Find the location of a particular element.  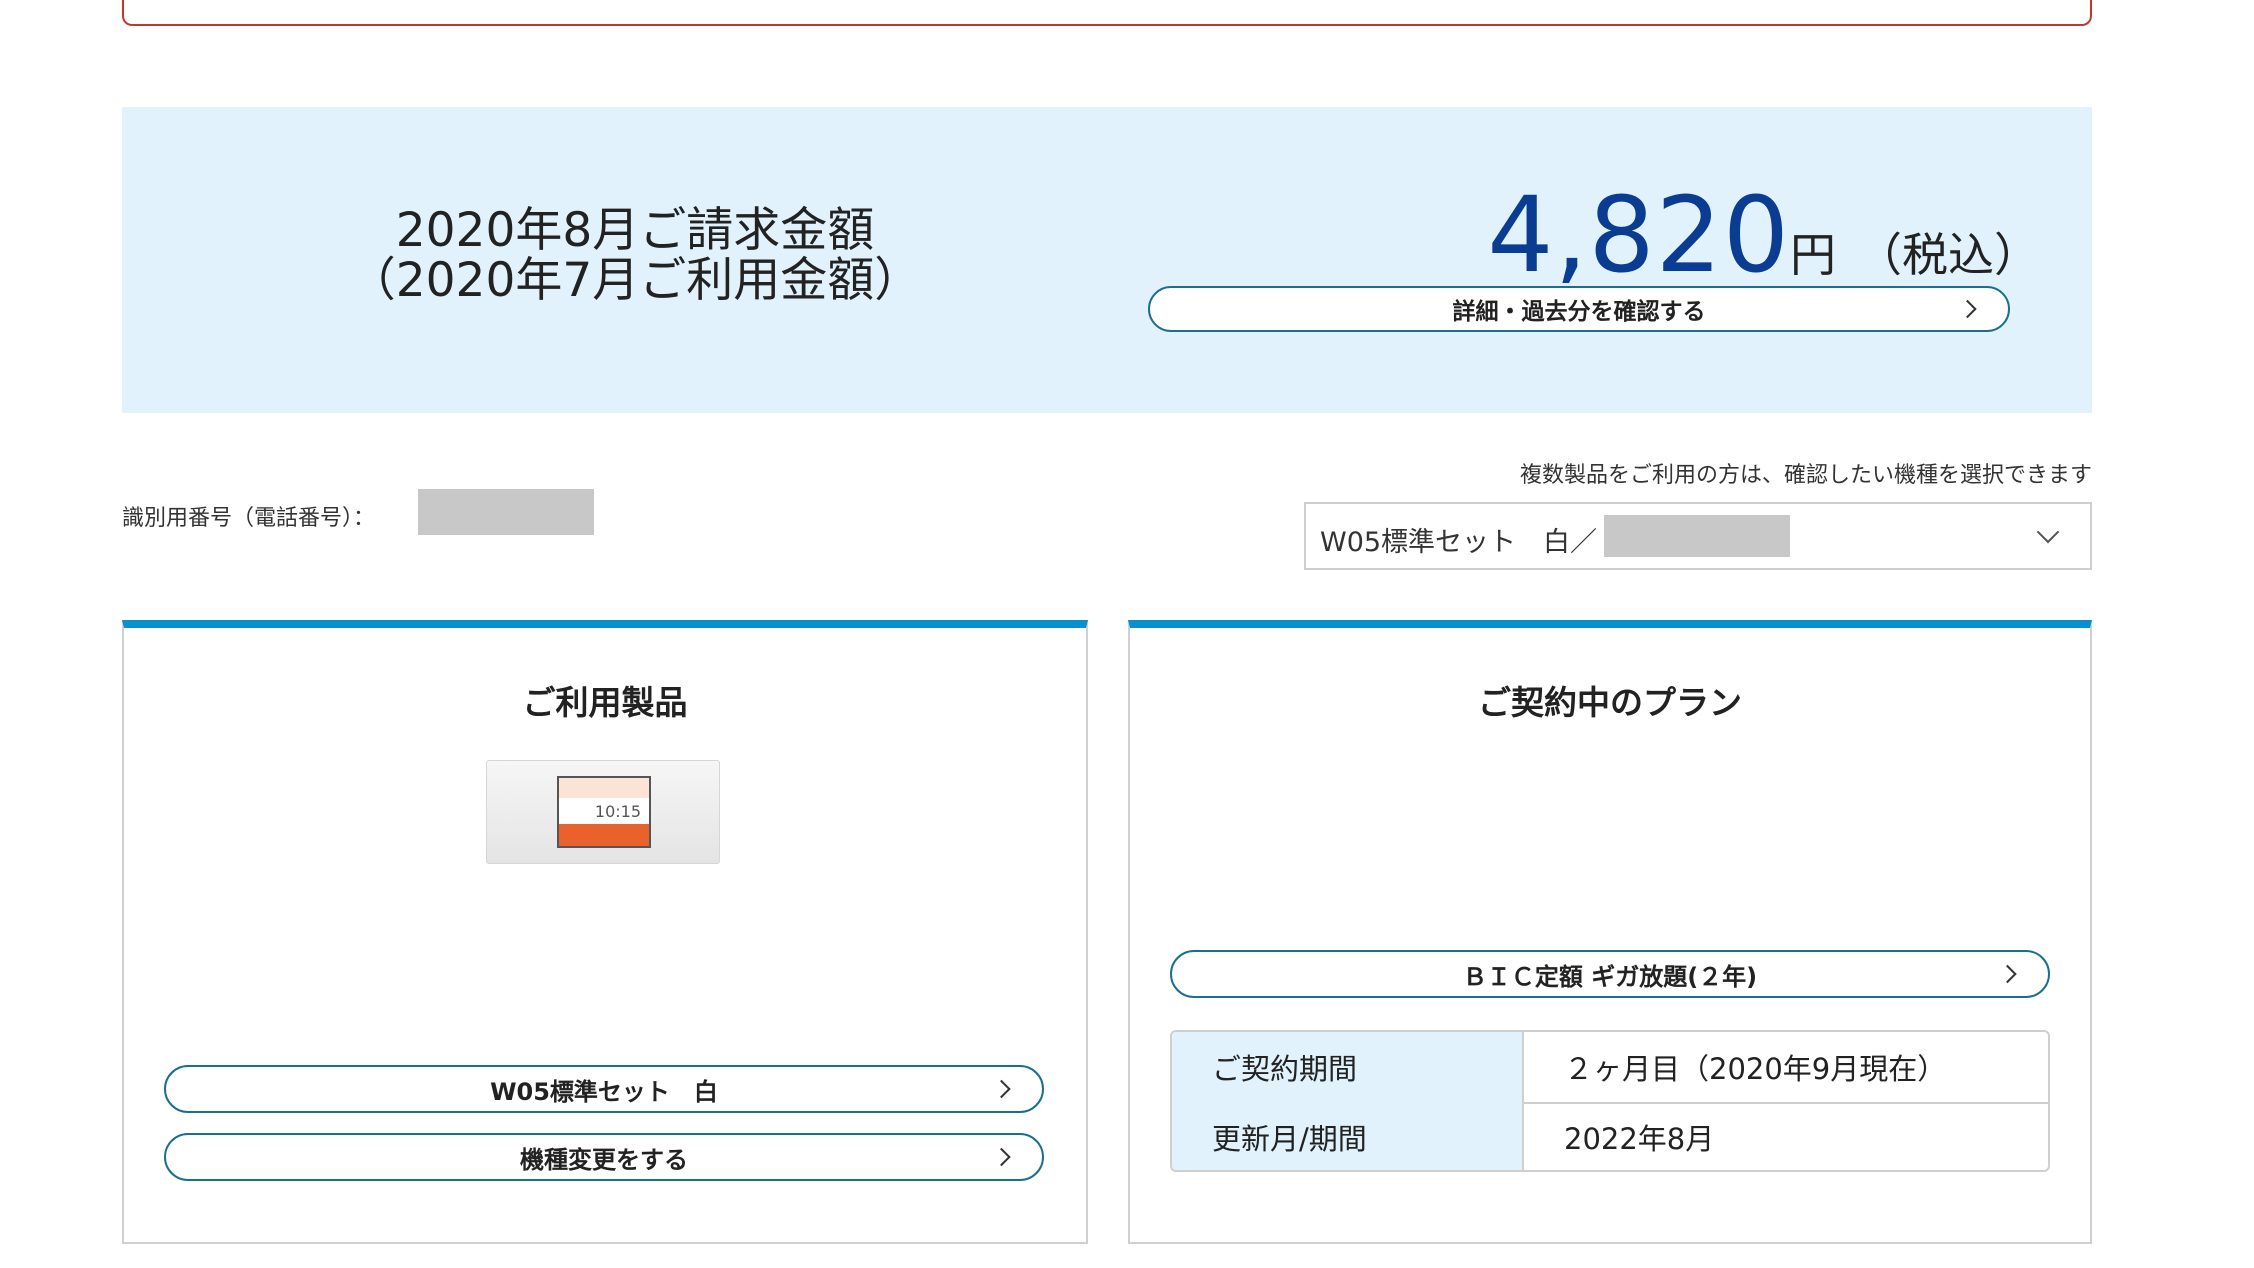

change-device-button: 機種変更をする is located at coordinates (604, 1157).